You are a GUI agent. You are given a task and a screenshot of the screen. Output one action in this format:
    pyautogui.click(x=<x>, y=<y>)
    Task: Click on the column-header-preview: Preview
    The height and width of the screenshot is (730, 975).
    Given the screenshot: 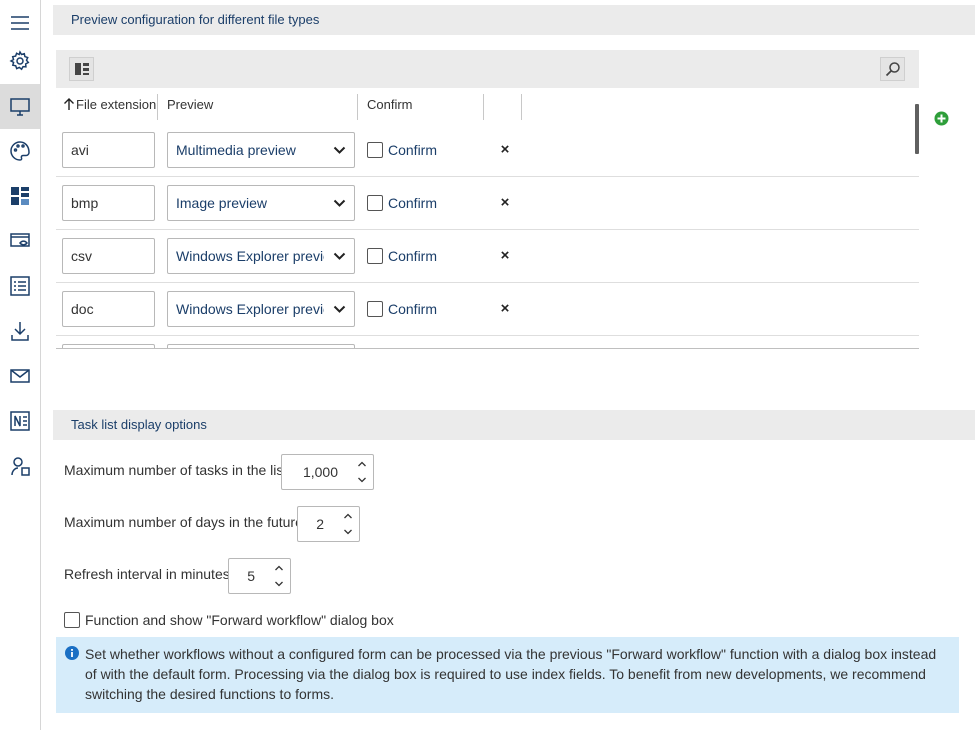 What is the action you would take?
    pyautogui.click(x=190, y=106)
    